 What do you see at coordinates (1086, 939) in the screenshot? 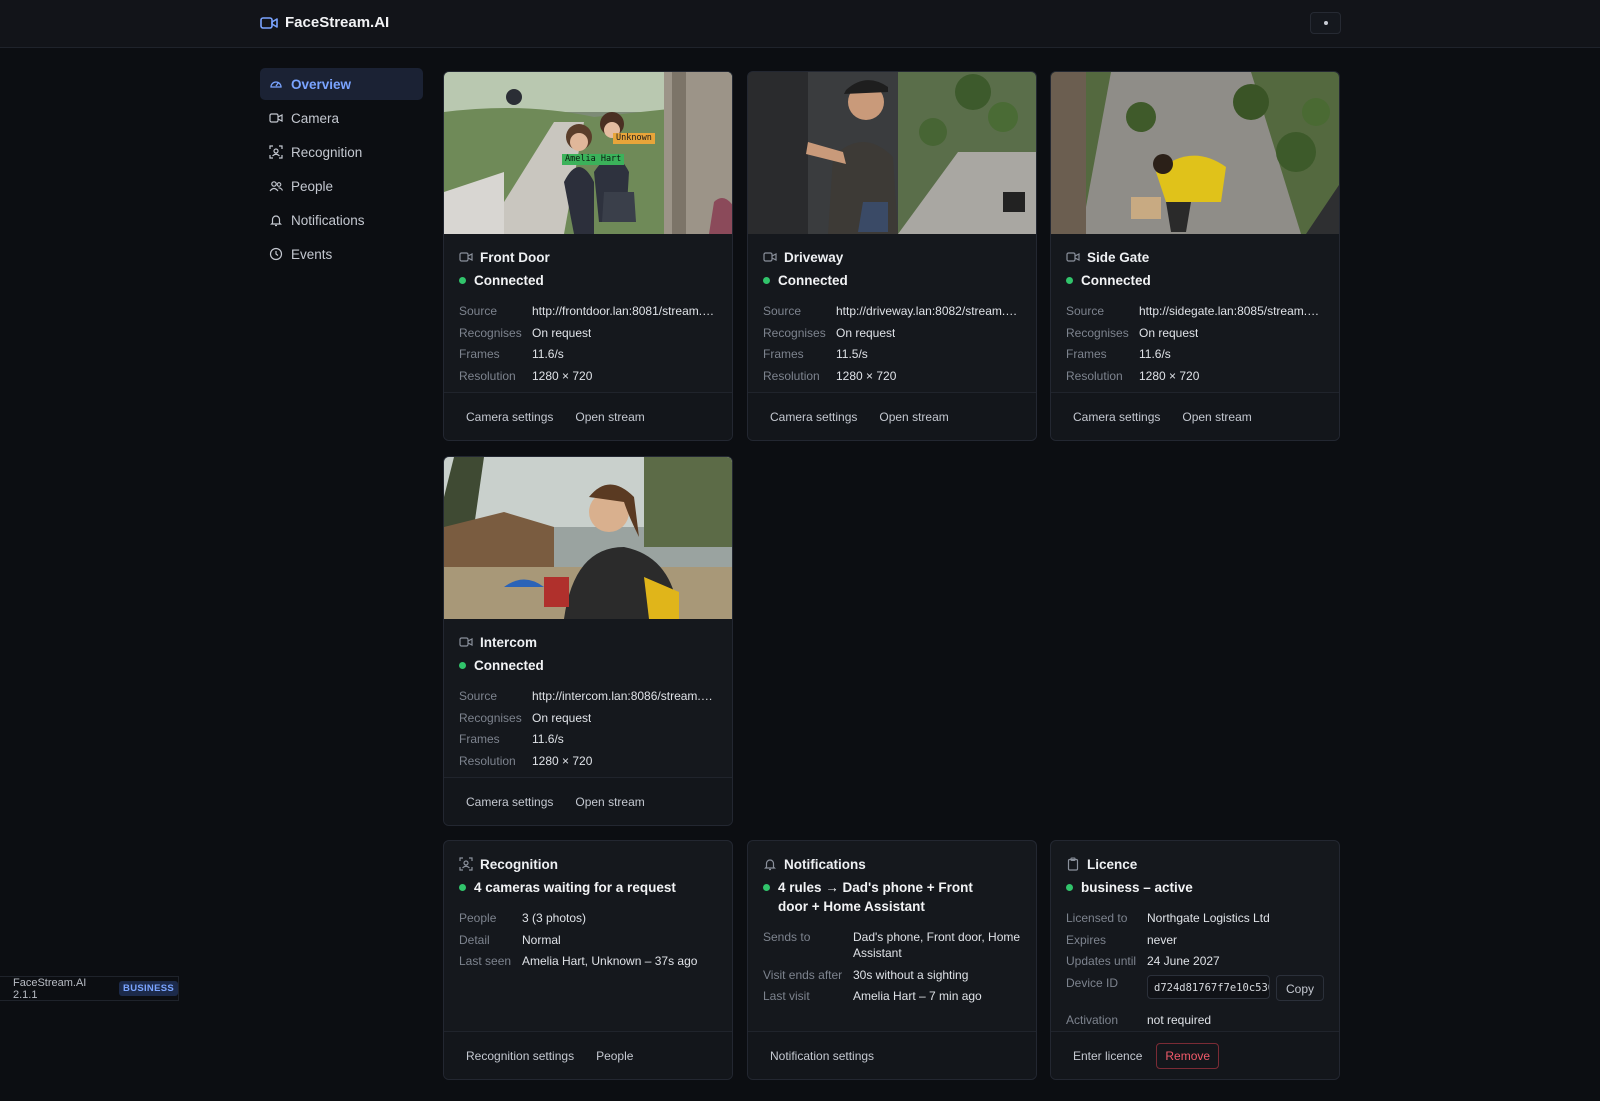
I see `kv-key: Expires` at bounding box center [1086, 939].